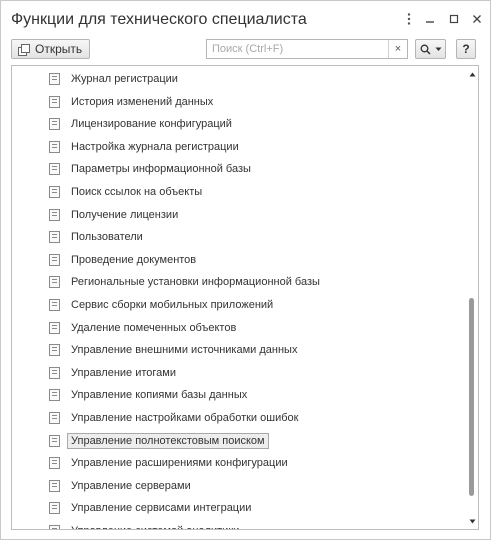 This screenshot has height=540, width=491. I want to click on list-item-label: Проведение документов, so click(134, 259).